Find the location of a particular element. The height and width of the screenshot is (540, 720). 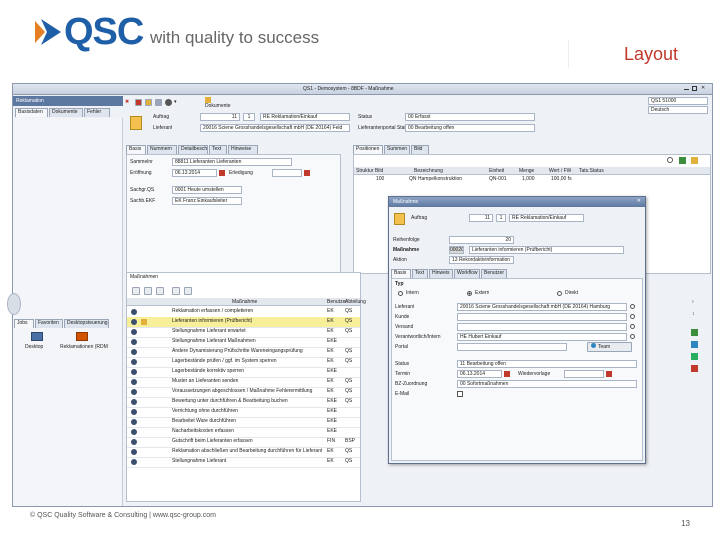

radio-intern is located at coordinates (400, 293).